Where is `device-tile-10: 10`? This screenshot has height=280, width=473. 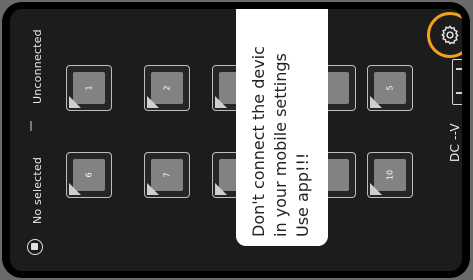
device-tile-10: 10 is located at coordinates (390, 175).